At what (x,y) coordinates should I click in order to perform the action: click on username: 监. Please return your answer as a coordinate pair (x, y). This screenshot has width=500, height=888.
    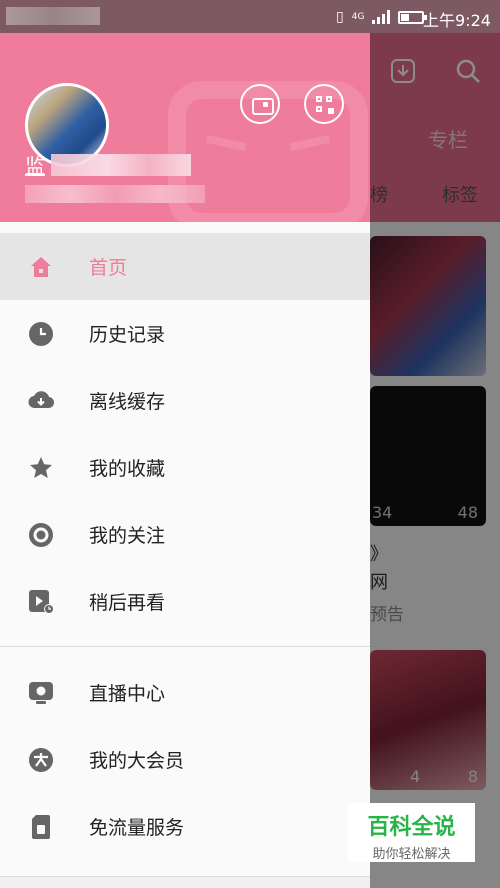
    Looking at the image, I should click on (108, 164).